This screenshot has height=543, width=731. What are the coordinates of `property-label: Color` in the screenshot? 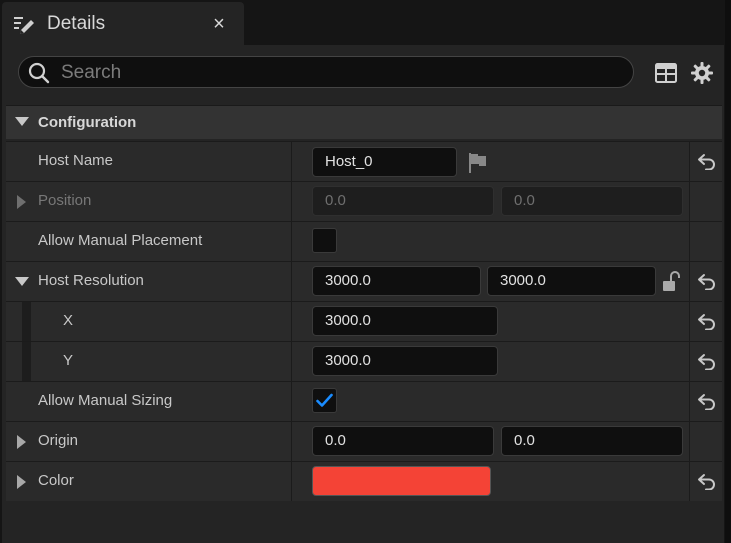 It's located at (56, 480).